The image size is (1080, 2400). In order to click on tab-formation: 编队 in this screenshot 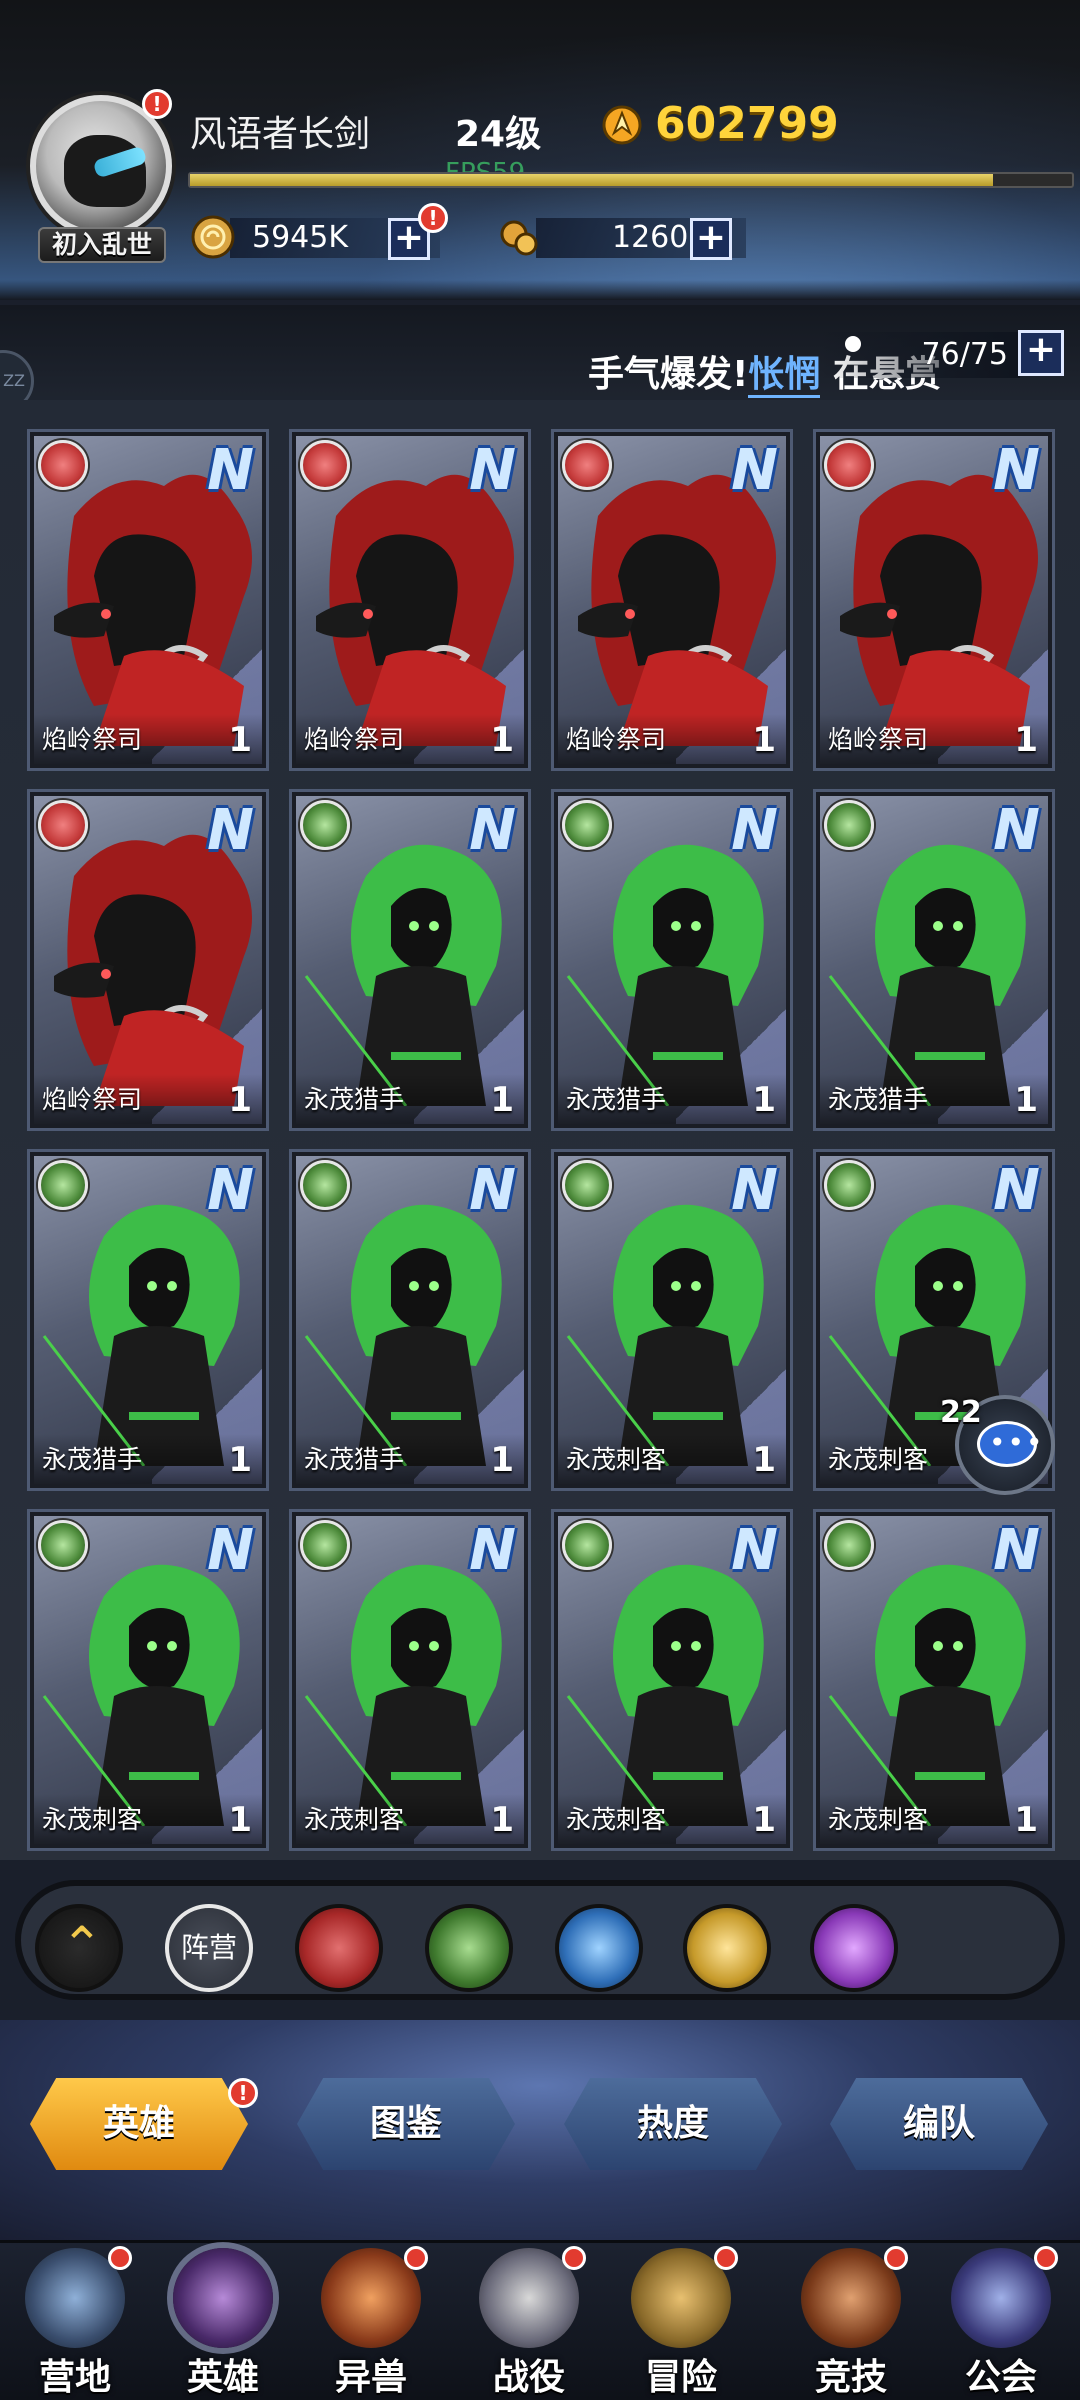, I will do `click(939, 2124)`.